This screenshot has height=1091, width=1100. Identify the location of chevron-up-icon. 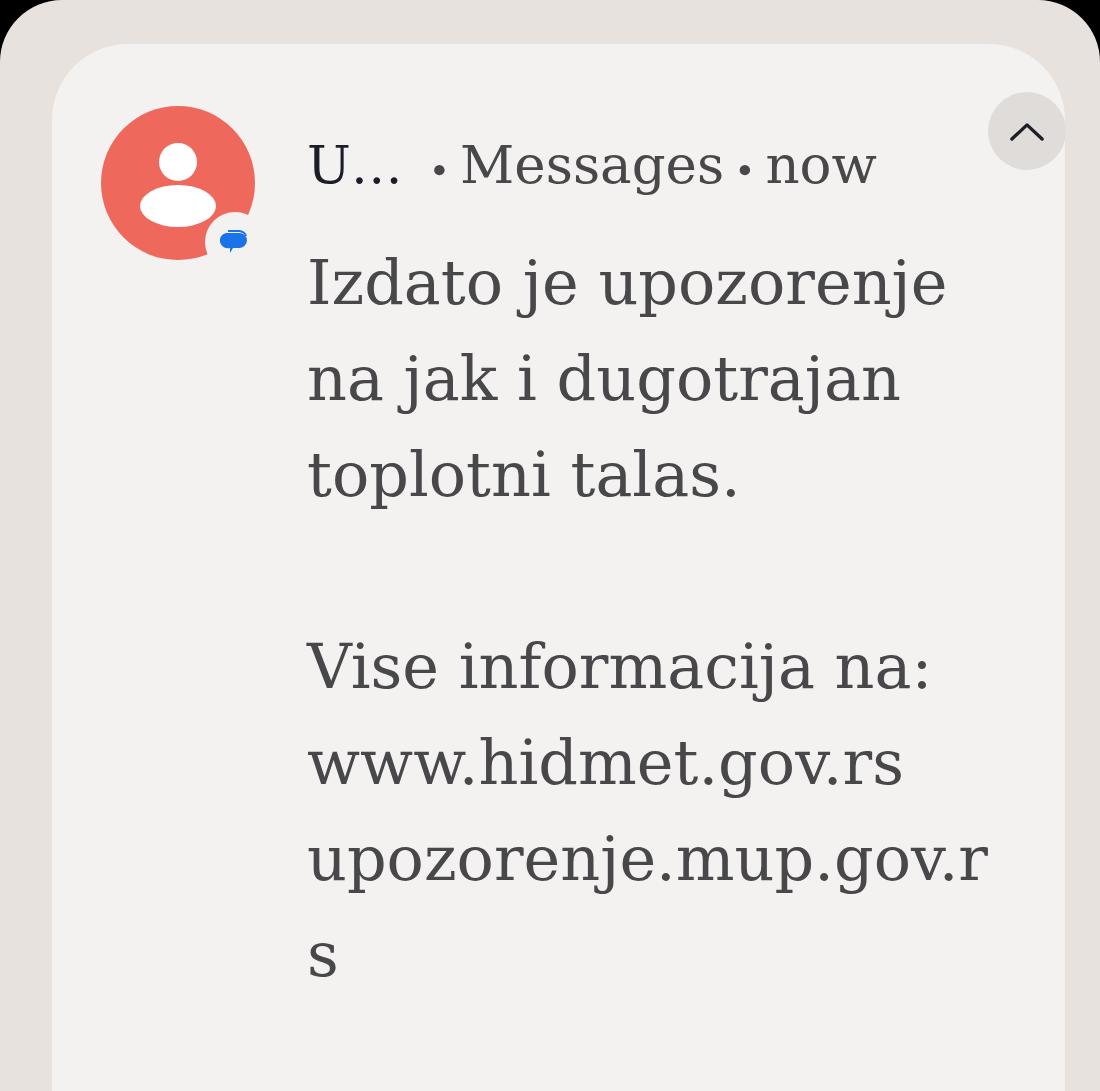
(1027, 131).